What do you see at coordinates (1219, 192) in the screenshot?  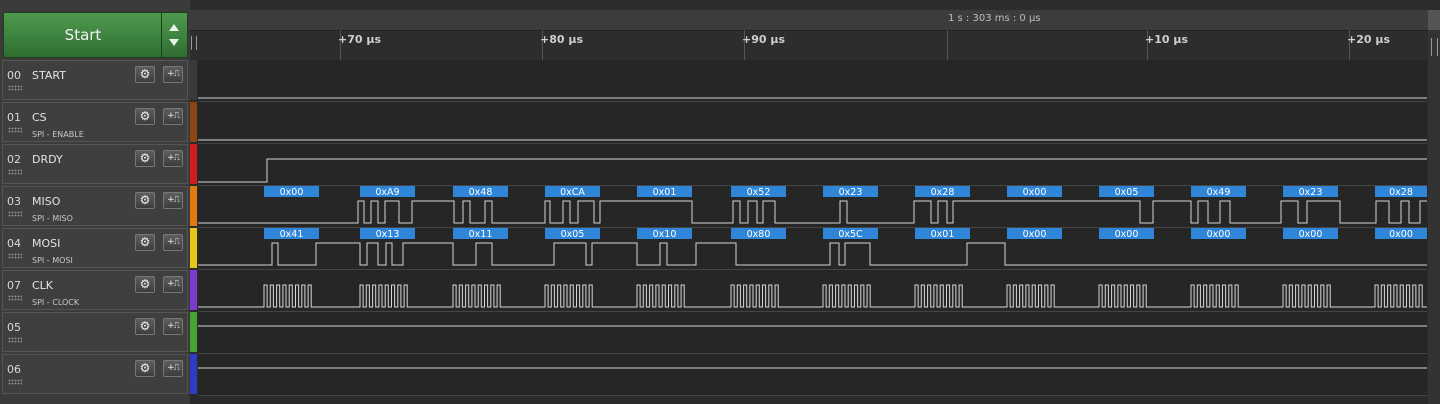 I see `miso-byte-label: 0x49` at bounding box center [1219, 192].